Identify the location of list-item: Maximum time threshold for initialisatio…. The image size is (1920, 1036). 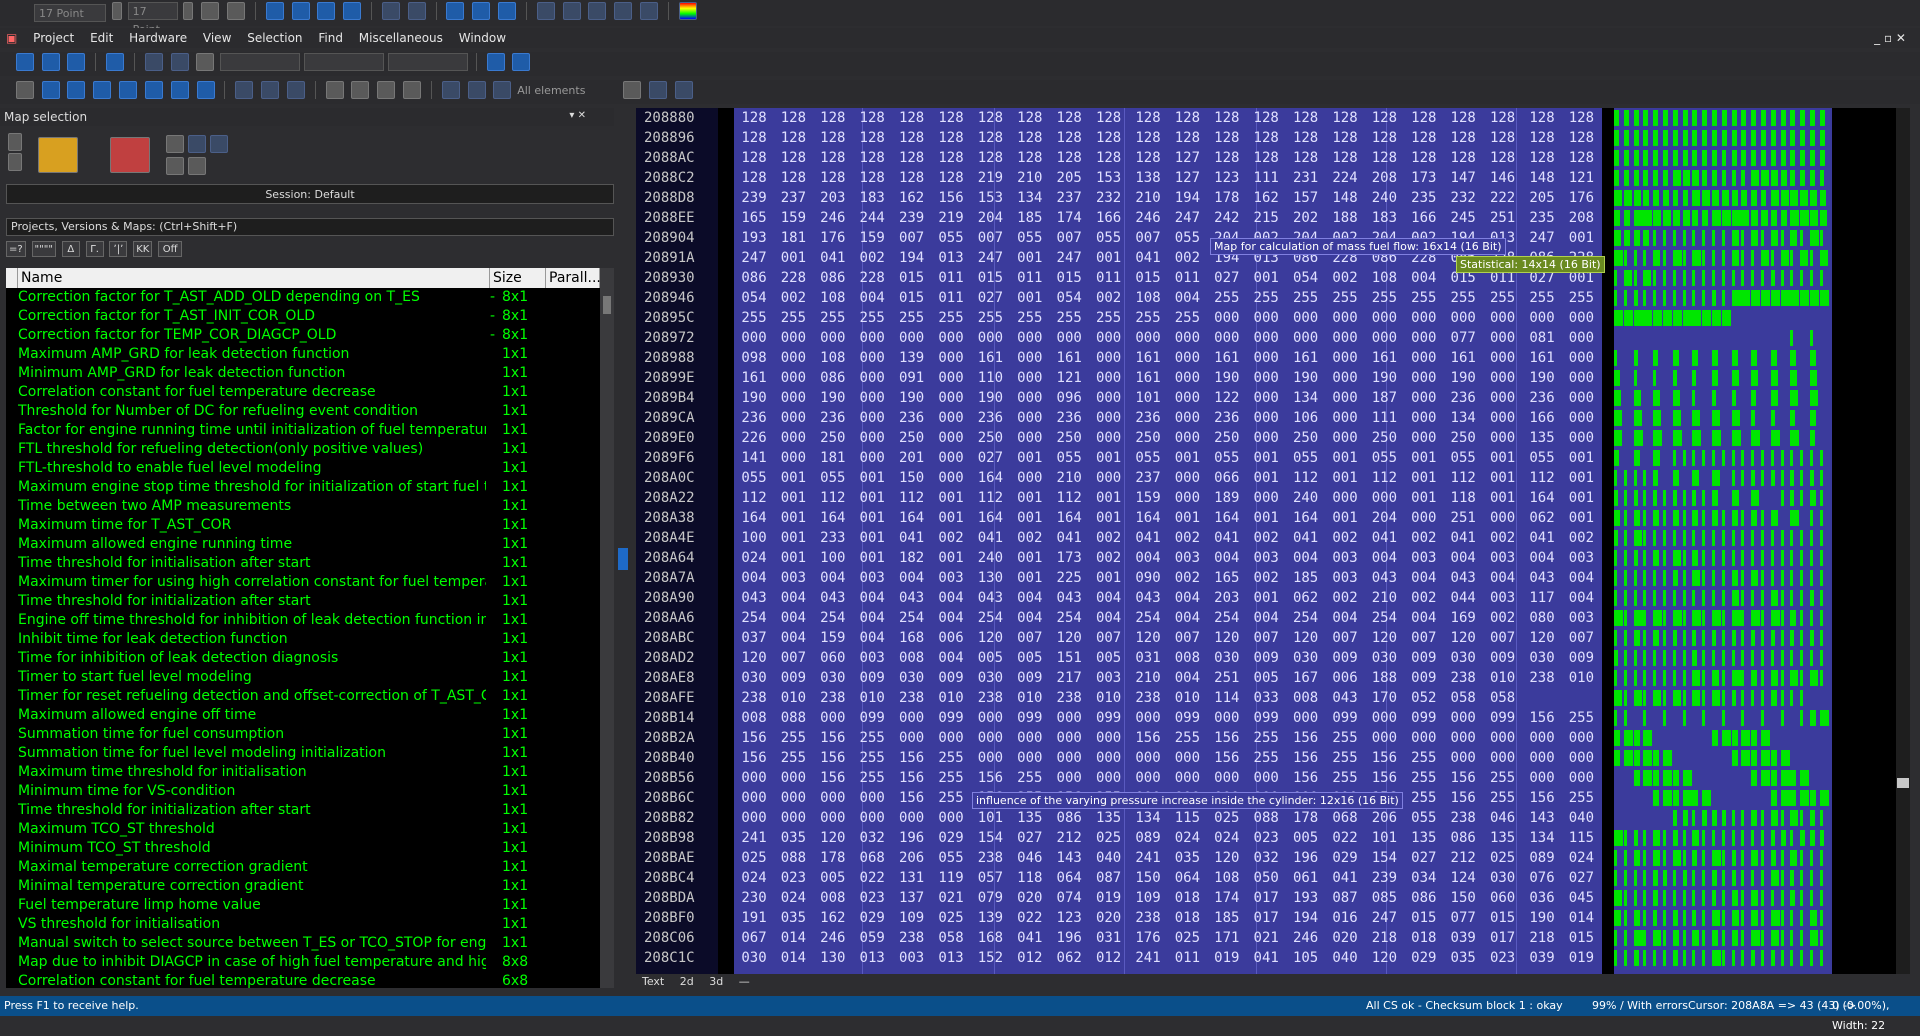
(303, 772).